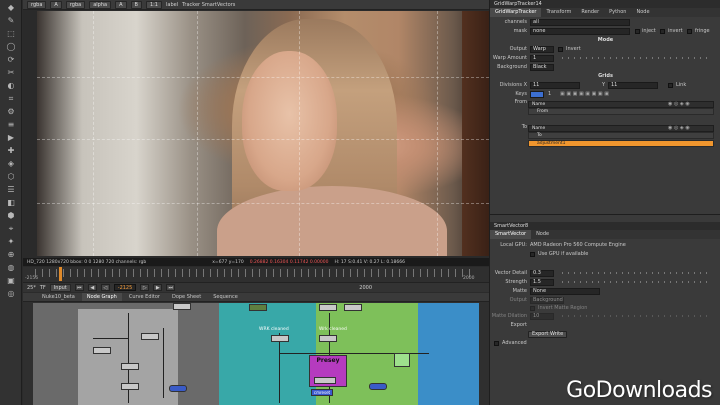  I want to click on node-graph-left, so click(128, 354).